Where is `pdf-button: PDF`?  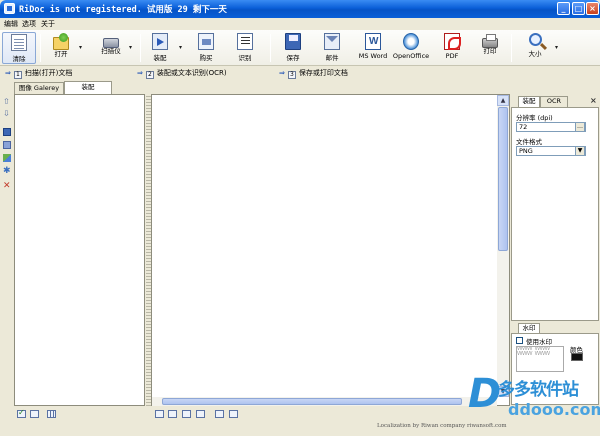 pdf-button: PDF is located at coordinates (452, 48).